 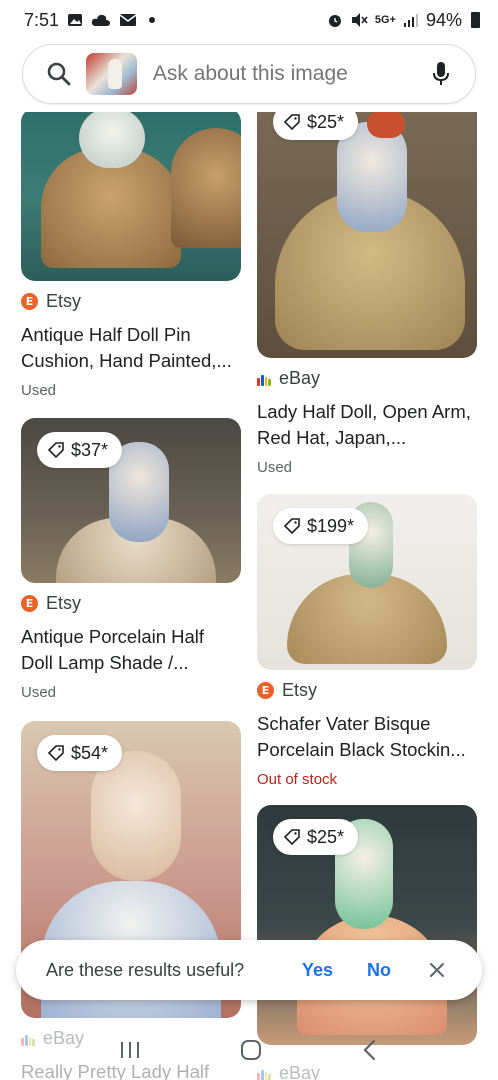 I want to click on system-nav-bar, so click(x=249, y=1050).